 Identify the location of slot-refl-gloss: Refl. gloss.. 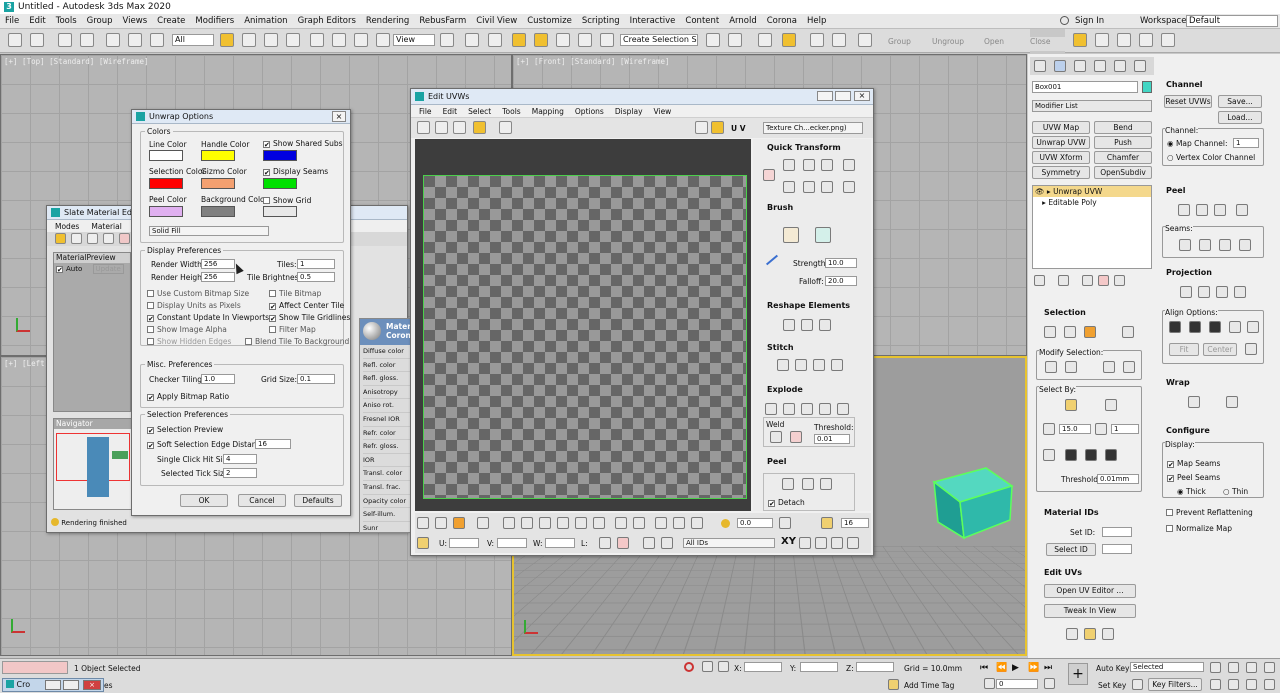
(386, 379).